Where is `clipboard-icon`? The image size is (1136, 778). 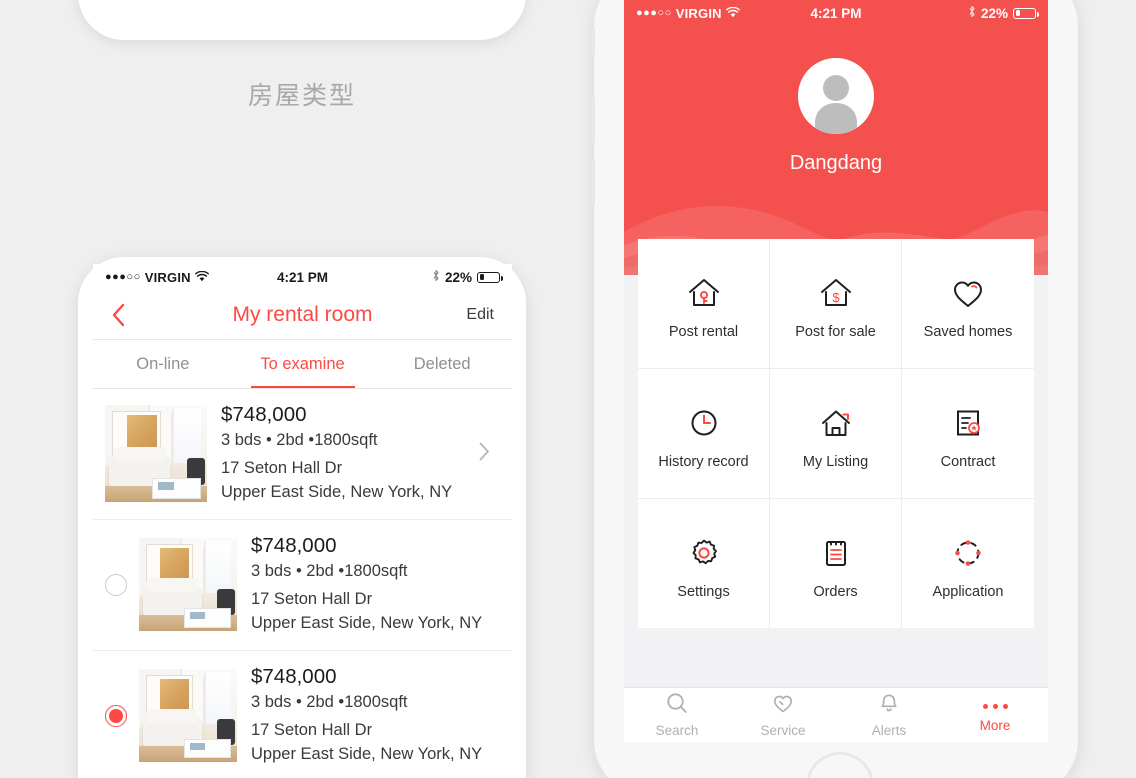
clipboard-icon is located at coordinates (836, 549).